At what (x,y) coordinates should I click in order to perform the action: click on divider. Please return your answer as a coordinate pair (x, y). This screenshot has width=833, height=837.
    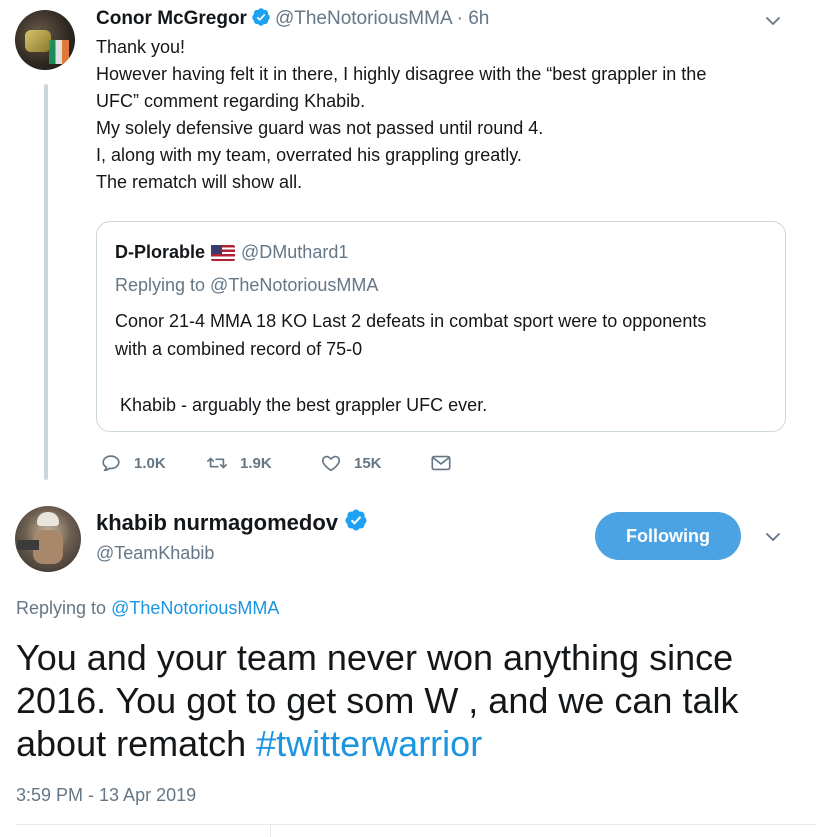
    Looking at the image, I should click on (416, 824).